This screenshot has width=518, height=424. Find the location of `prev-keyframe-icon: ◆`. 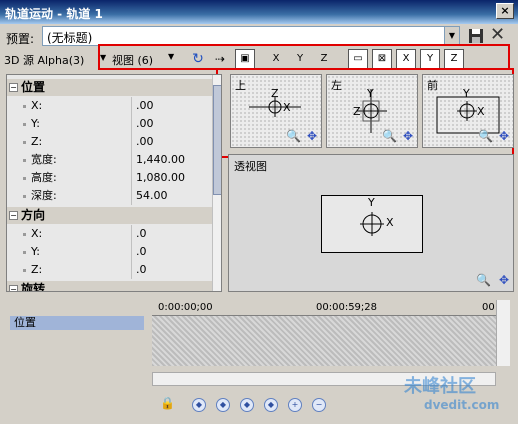

prev-keyframe-icon: ◆ is located at coordinates (223, 405).